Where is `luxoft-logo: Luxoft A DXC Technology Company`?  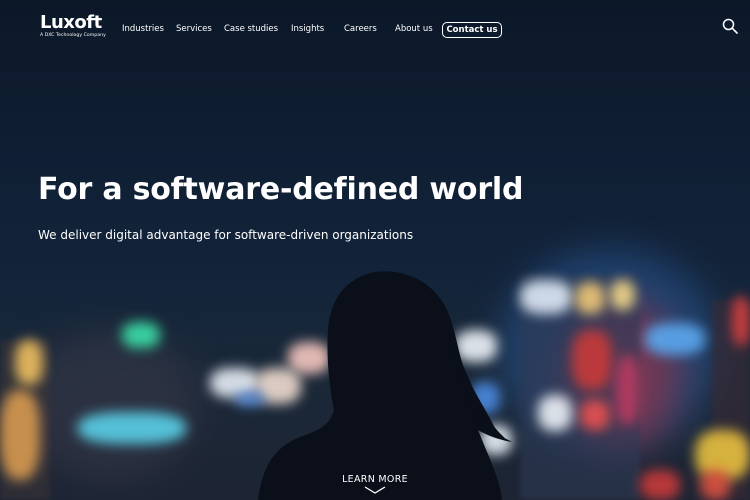
luxoft-logo: Luxoft A DXC Technology Company is located at coordinates (73, 26).